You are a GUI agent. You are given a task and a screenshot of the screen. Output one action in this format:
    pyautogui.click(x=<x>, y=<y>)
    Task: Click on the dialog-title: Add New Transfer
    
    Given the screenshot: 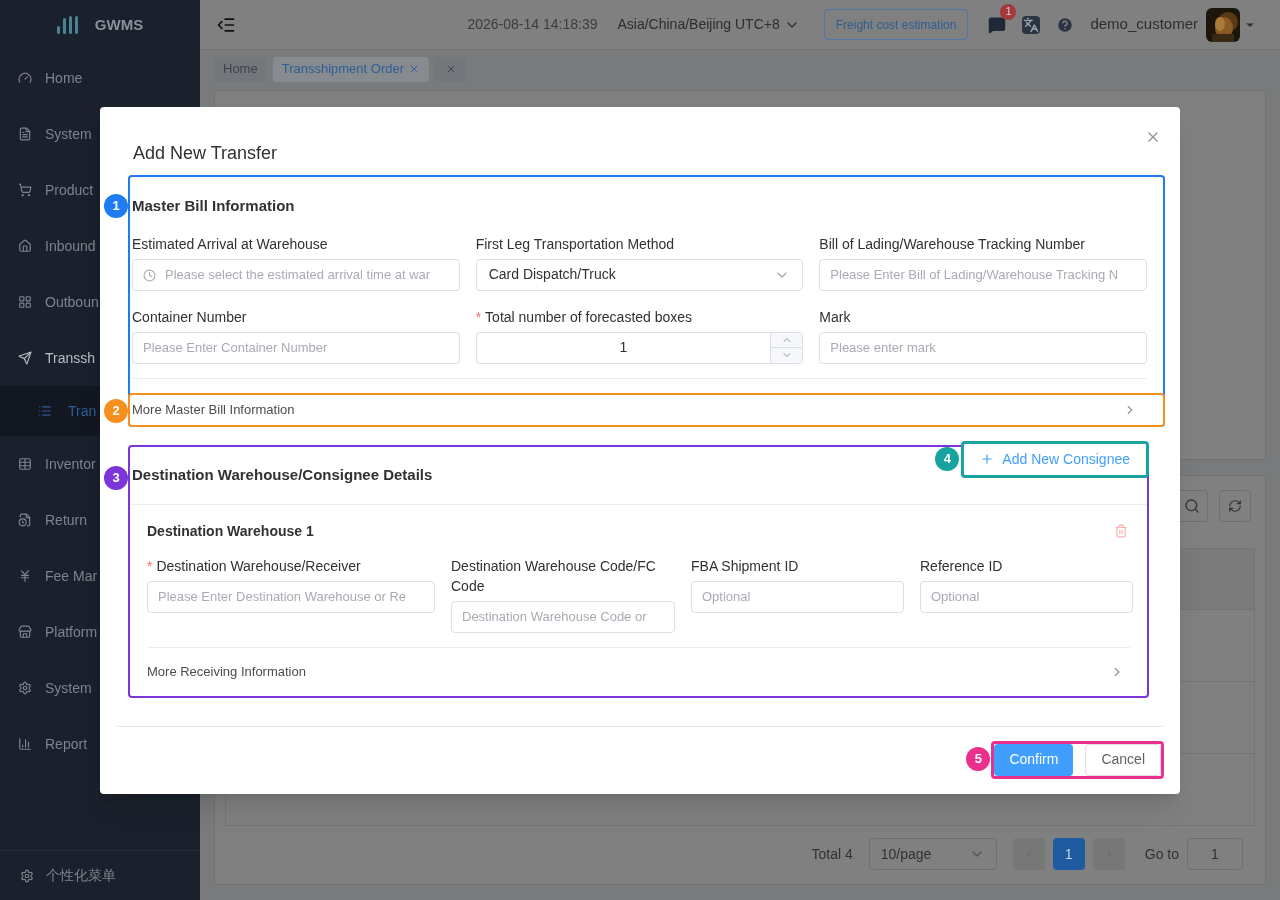 What is the action you would take?
    pyautogui.click(x=205, y=153)
    